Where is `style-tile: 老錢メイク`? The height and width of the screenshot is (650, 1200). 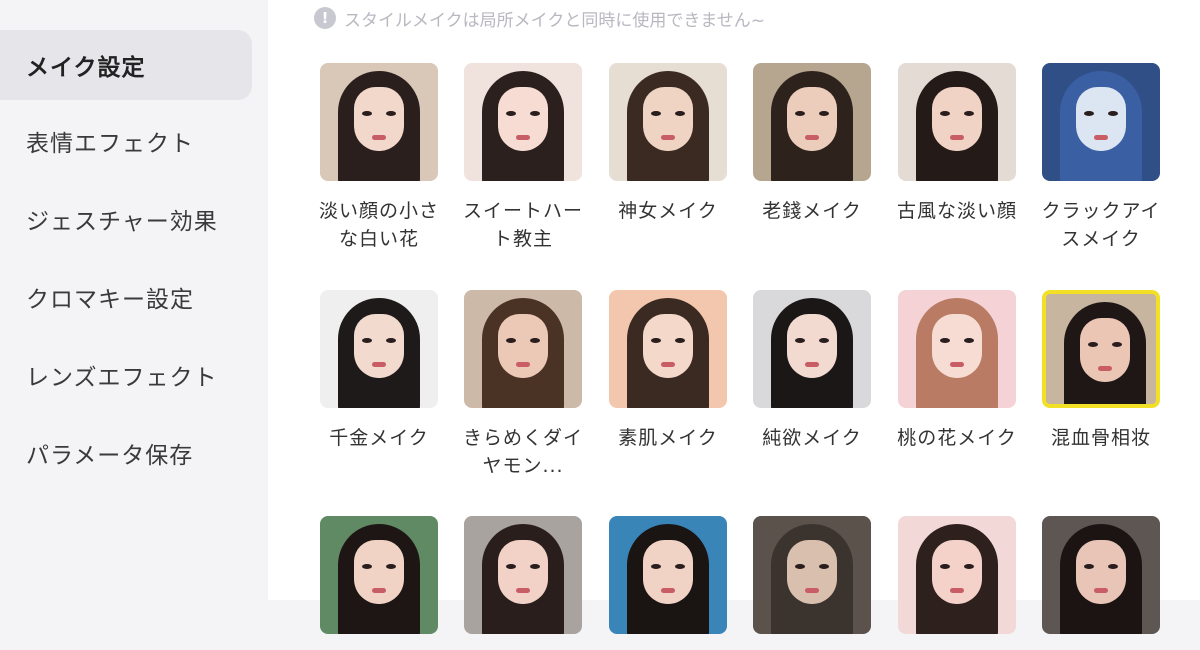
style-tile: 老錢メイク is located at coordinates (813, 144).